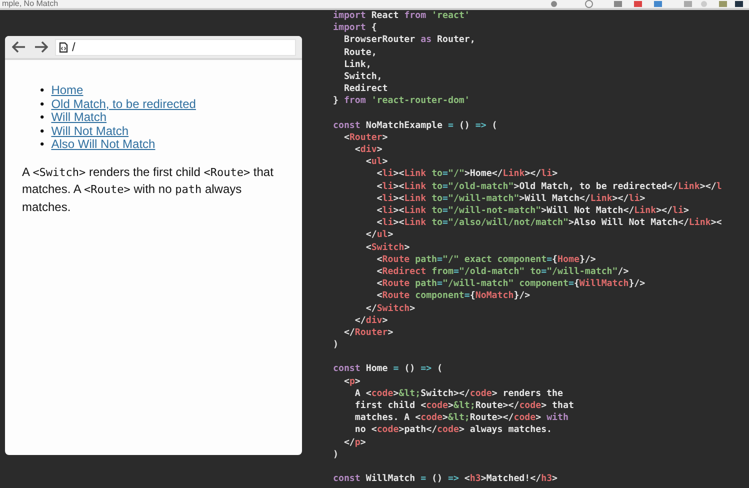  I want to click on code-line: Redirect, so click(365, 89).